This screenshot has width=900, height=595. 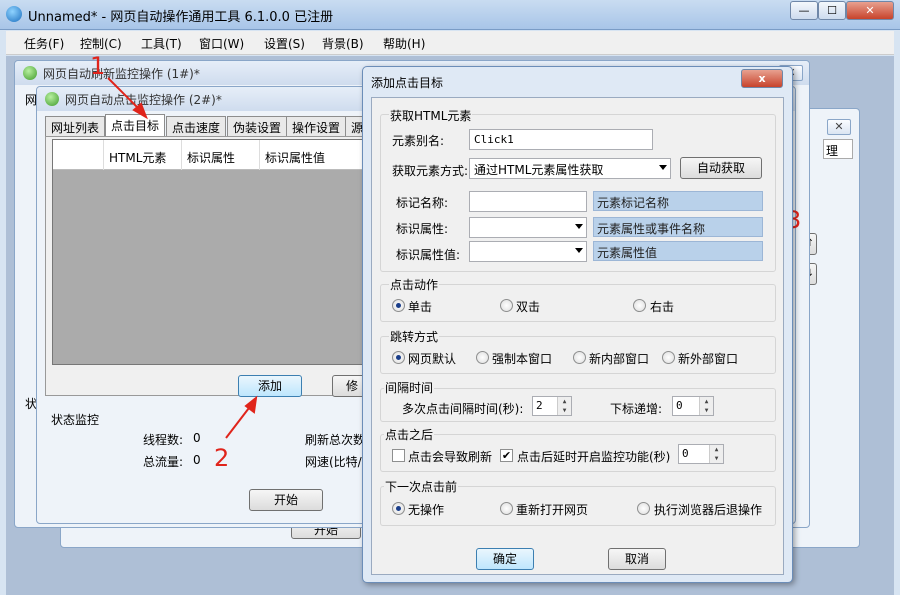 What do you see at coordinates (506, 455) in the screenshot?
I see `delay-monitor-checkbox: ✔` at bounding box center [506, 455].